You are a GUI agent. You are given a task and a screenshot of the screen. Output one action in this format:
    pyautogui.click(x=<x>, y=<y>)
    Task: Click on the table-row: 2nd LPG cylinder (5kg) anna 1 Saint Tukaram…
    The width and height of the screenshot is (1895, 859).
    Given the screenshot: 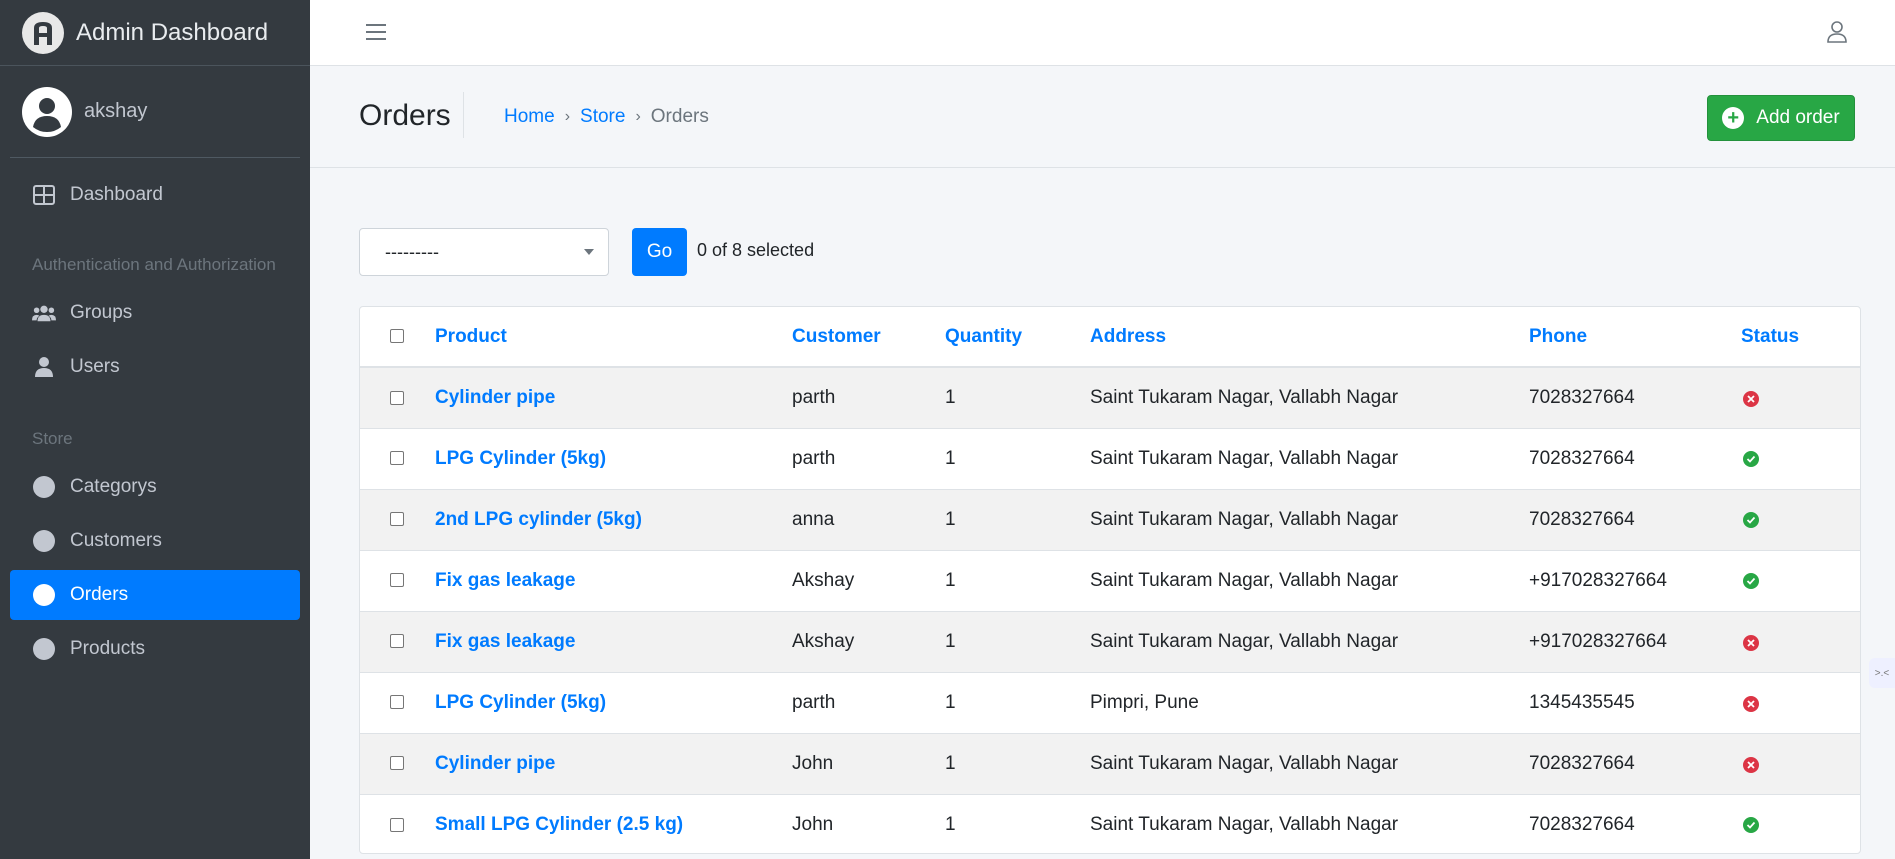 What is the action you would take?
    pyautogui.click(x=1110, y=519)
    